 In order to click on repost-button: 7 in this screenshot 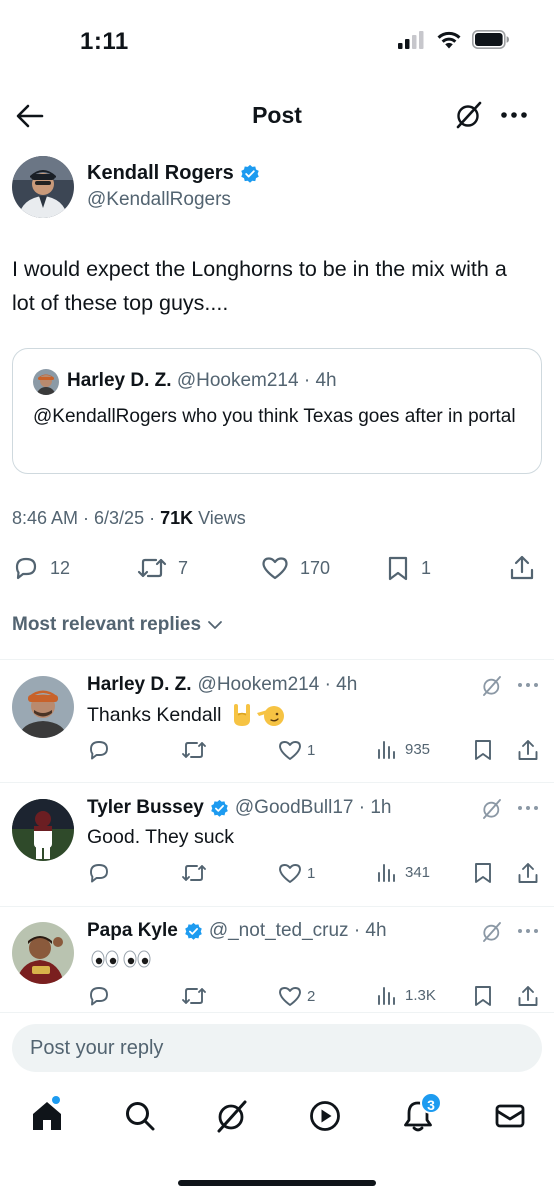, I will do `click(162, 568)`.